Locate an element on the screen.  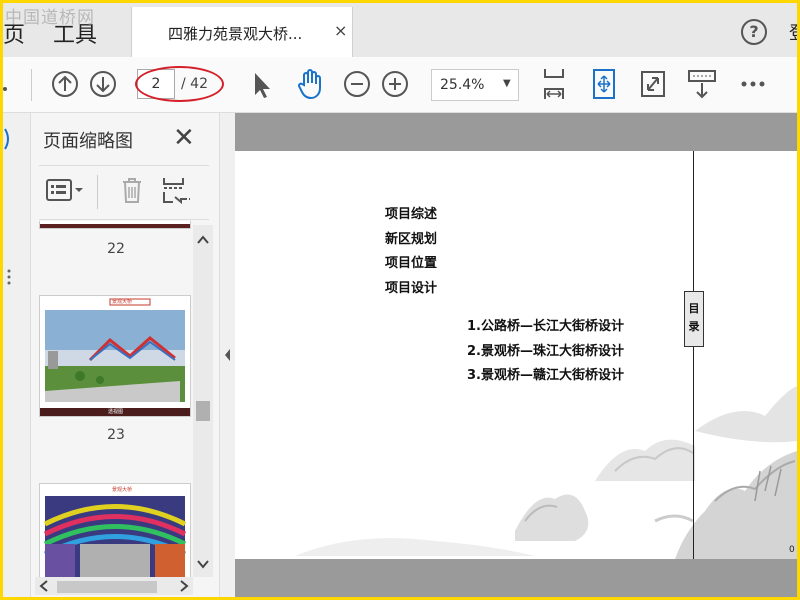
thumbnail-horizontal-scrollbar is located at coordinates (114, 586).